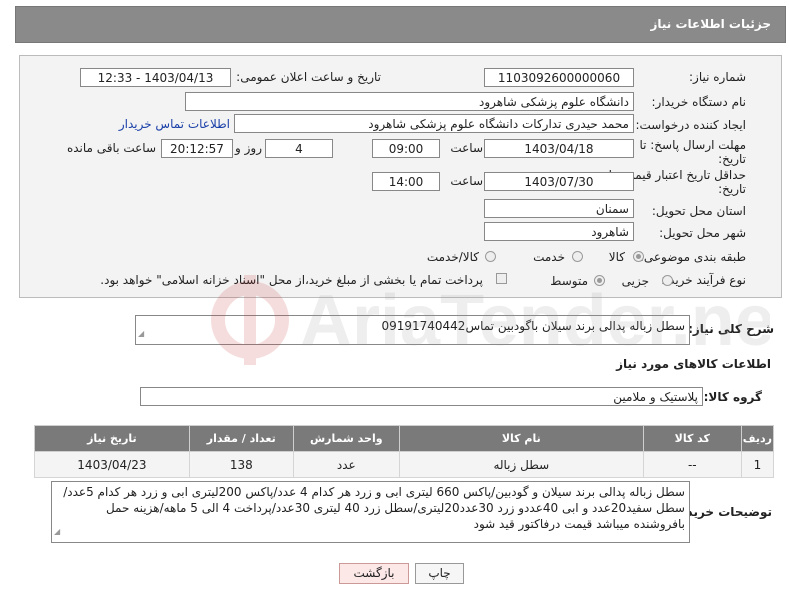 This screenshot has width=789, height=598. Describe the element at coordinates (569, 281) in the screenshot. I see `process-medium-label: متوسط` at that location.